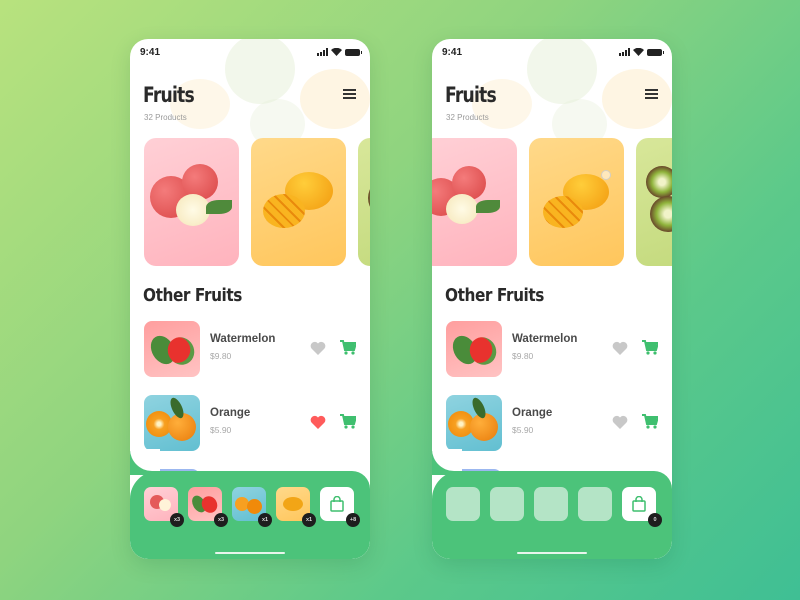 This screenshot has width=800, height=600. Describe the element at coordinates (164, 507) in the screenshot. I see `cart-item-apple: x3` at that location.